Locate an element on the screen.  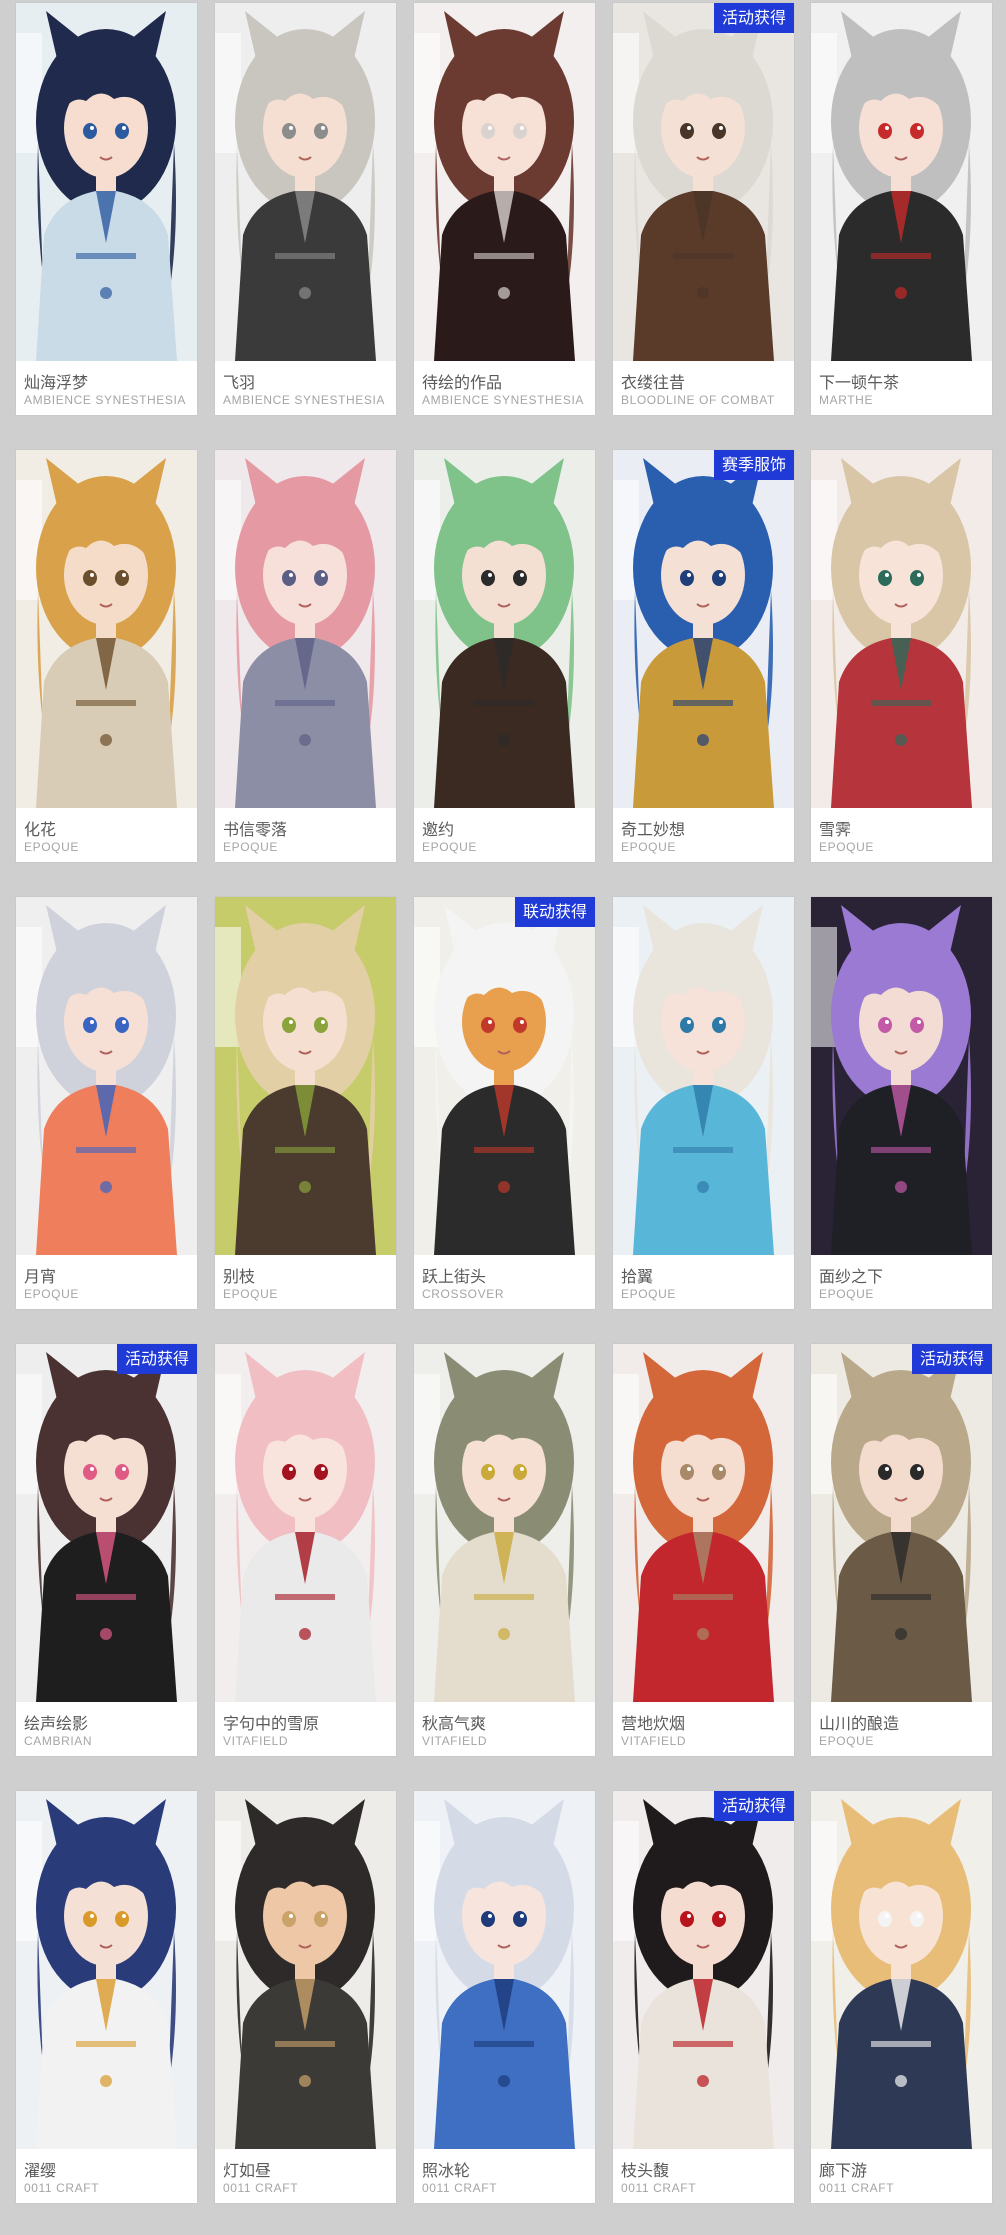
outfit-card: 待绘的作品 AMBIENCE SYNESTHESIA is located at coordinates (504, 209).